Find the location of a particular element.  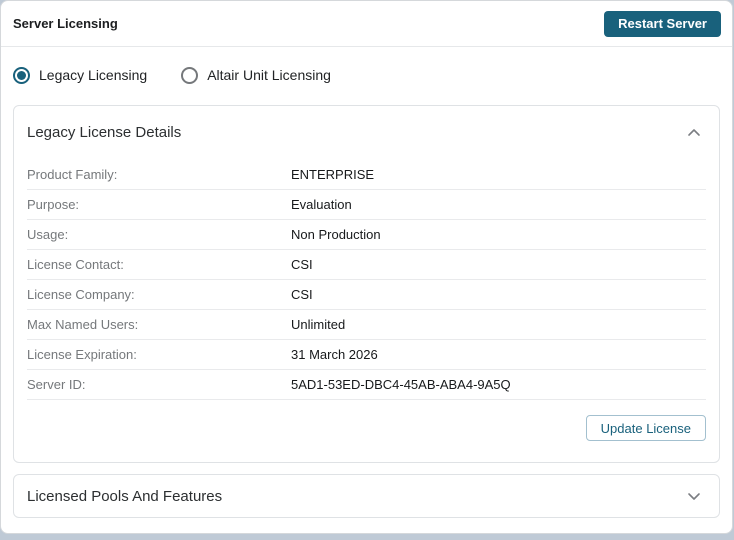

licensed-pools-card: Licensed Pools And Features is located at coordinates (366, 496).